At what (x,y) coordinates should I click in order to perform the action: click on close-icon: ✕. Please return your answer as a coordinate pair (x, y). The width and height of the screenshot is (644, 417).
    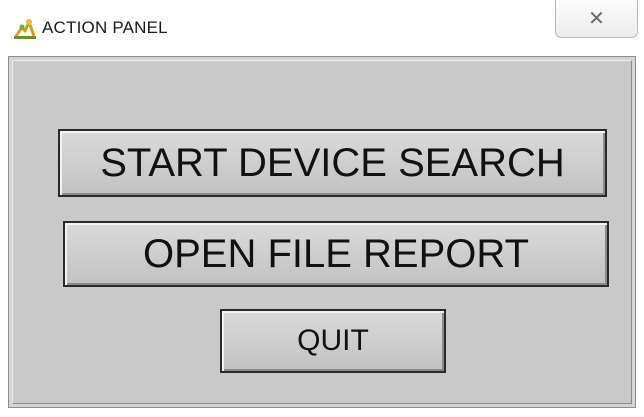
    Looking at the image, I should click on (596, 18).